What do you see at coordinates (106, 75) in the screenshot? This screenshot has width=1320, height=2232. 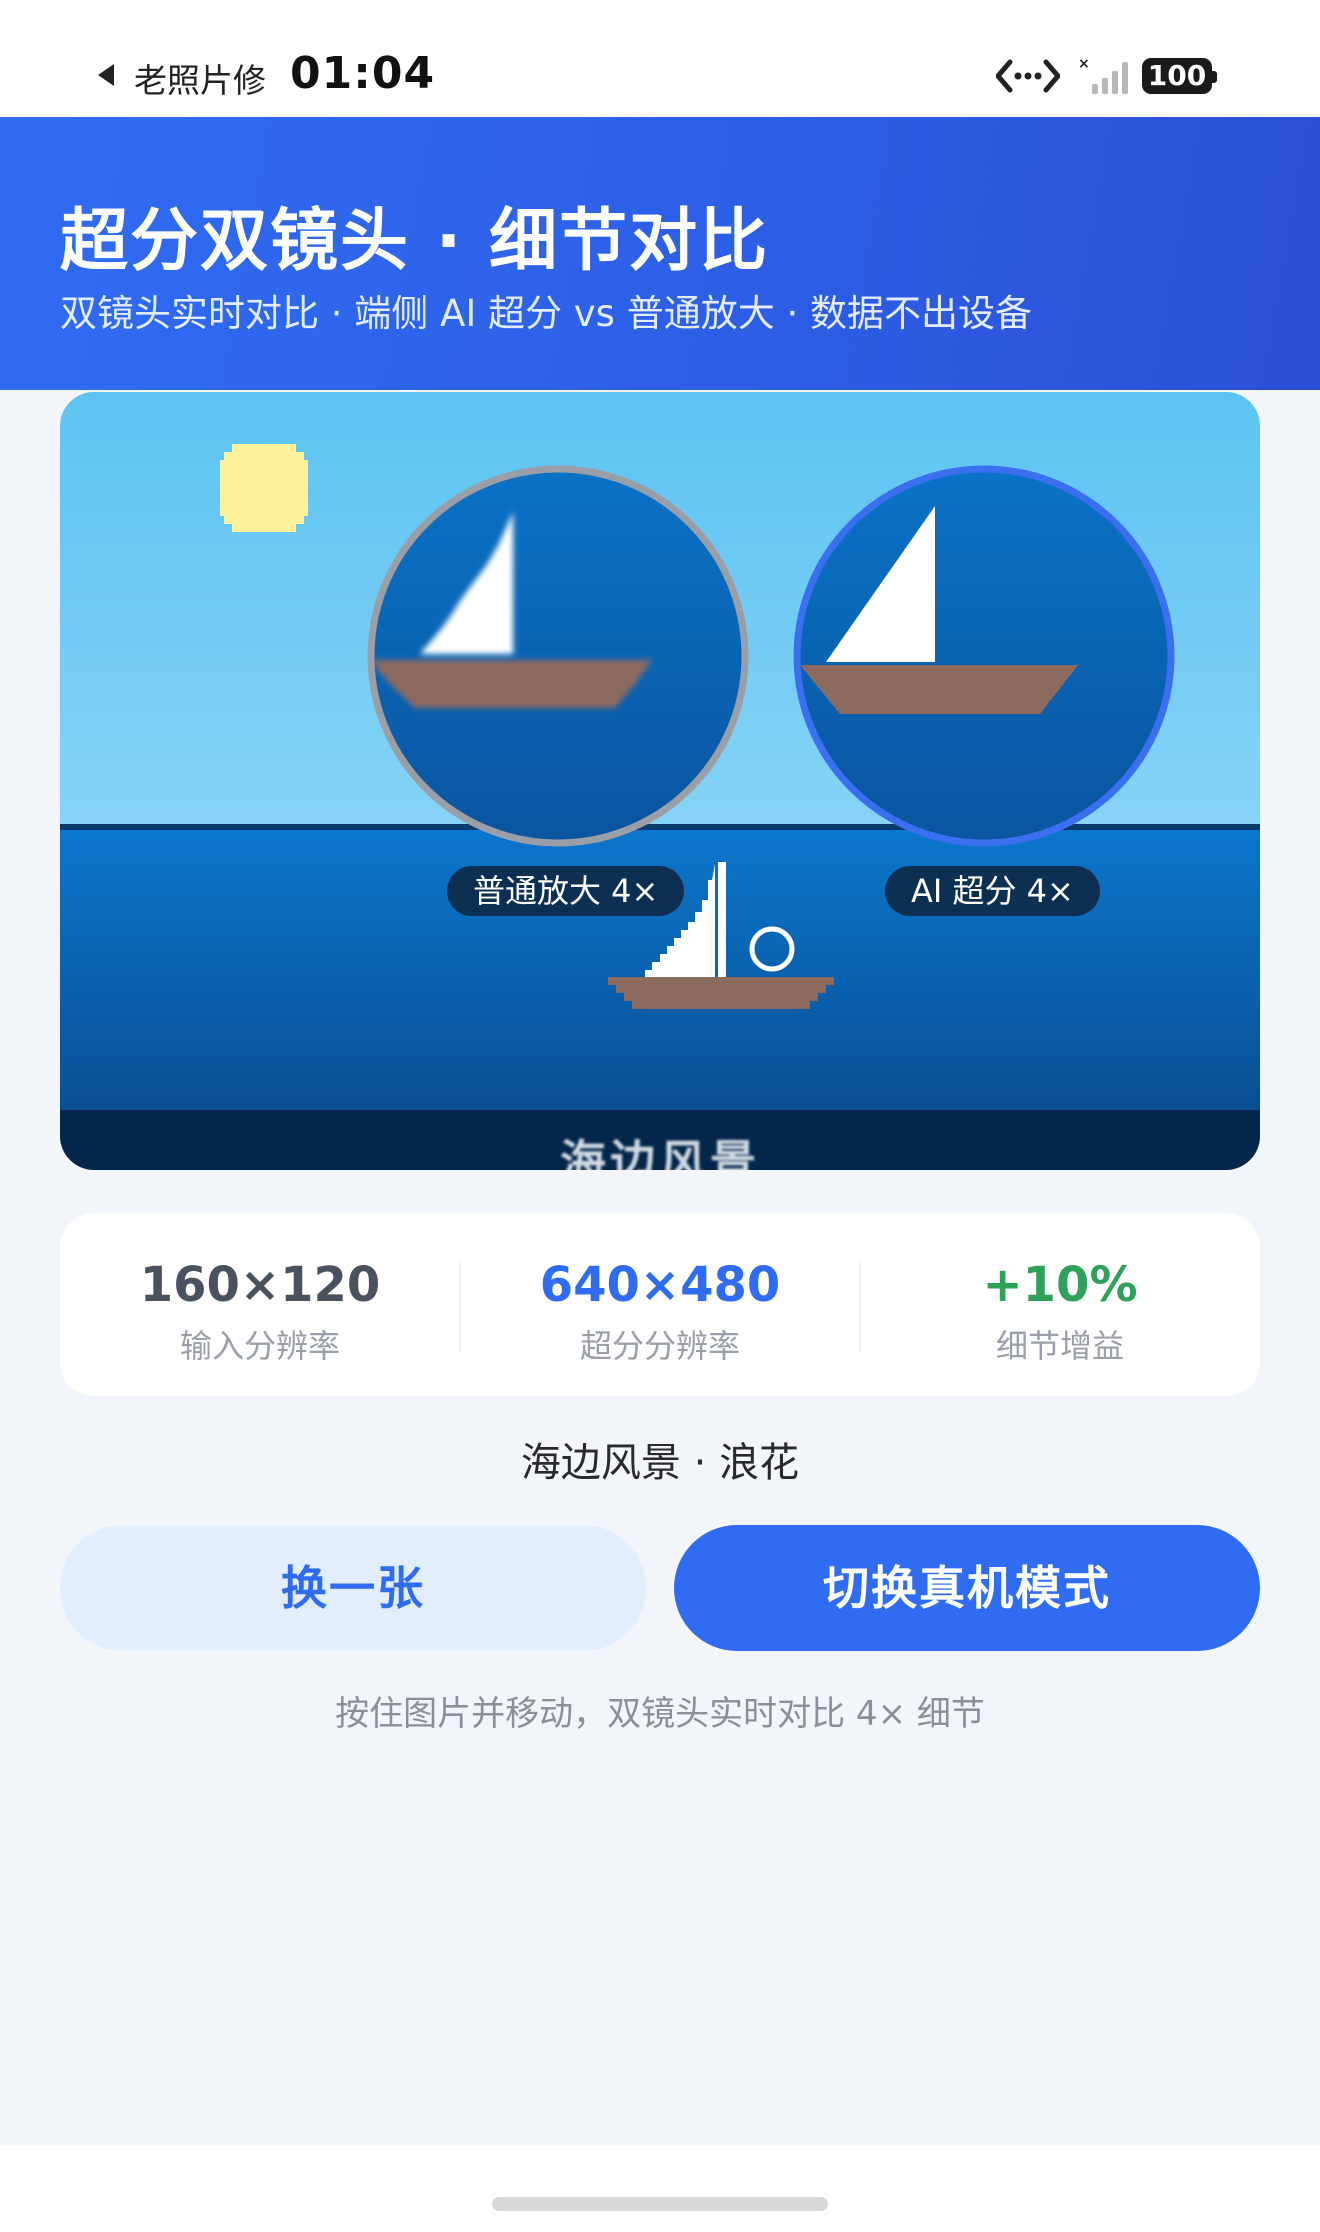 I see `back-arrow-icon` at bounding box center [106, 75].